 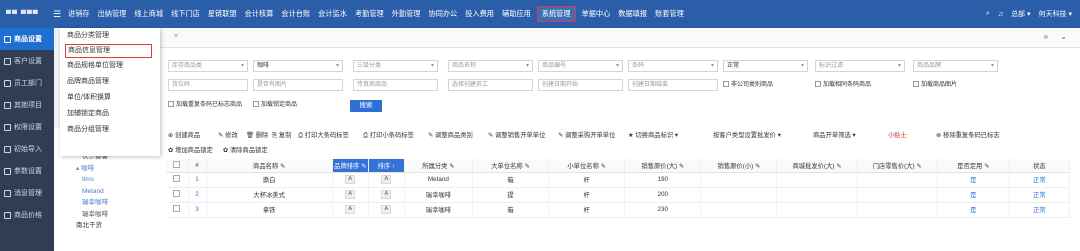 I want to click on nav-item: 系统管理, so click(x=556, y=14).